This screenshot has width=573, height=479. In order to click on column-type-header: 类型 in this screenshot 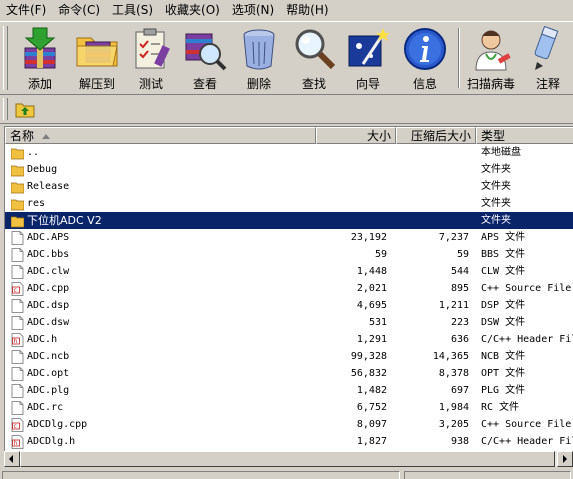, I will do `click(524, 135)`.